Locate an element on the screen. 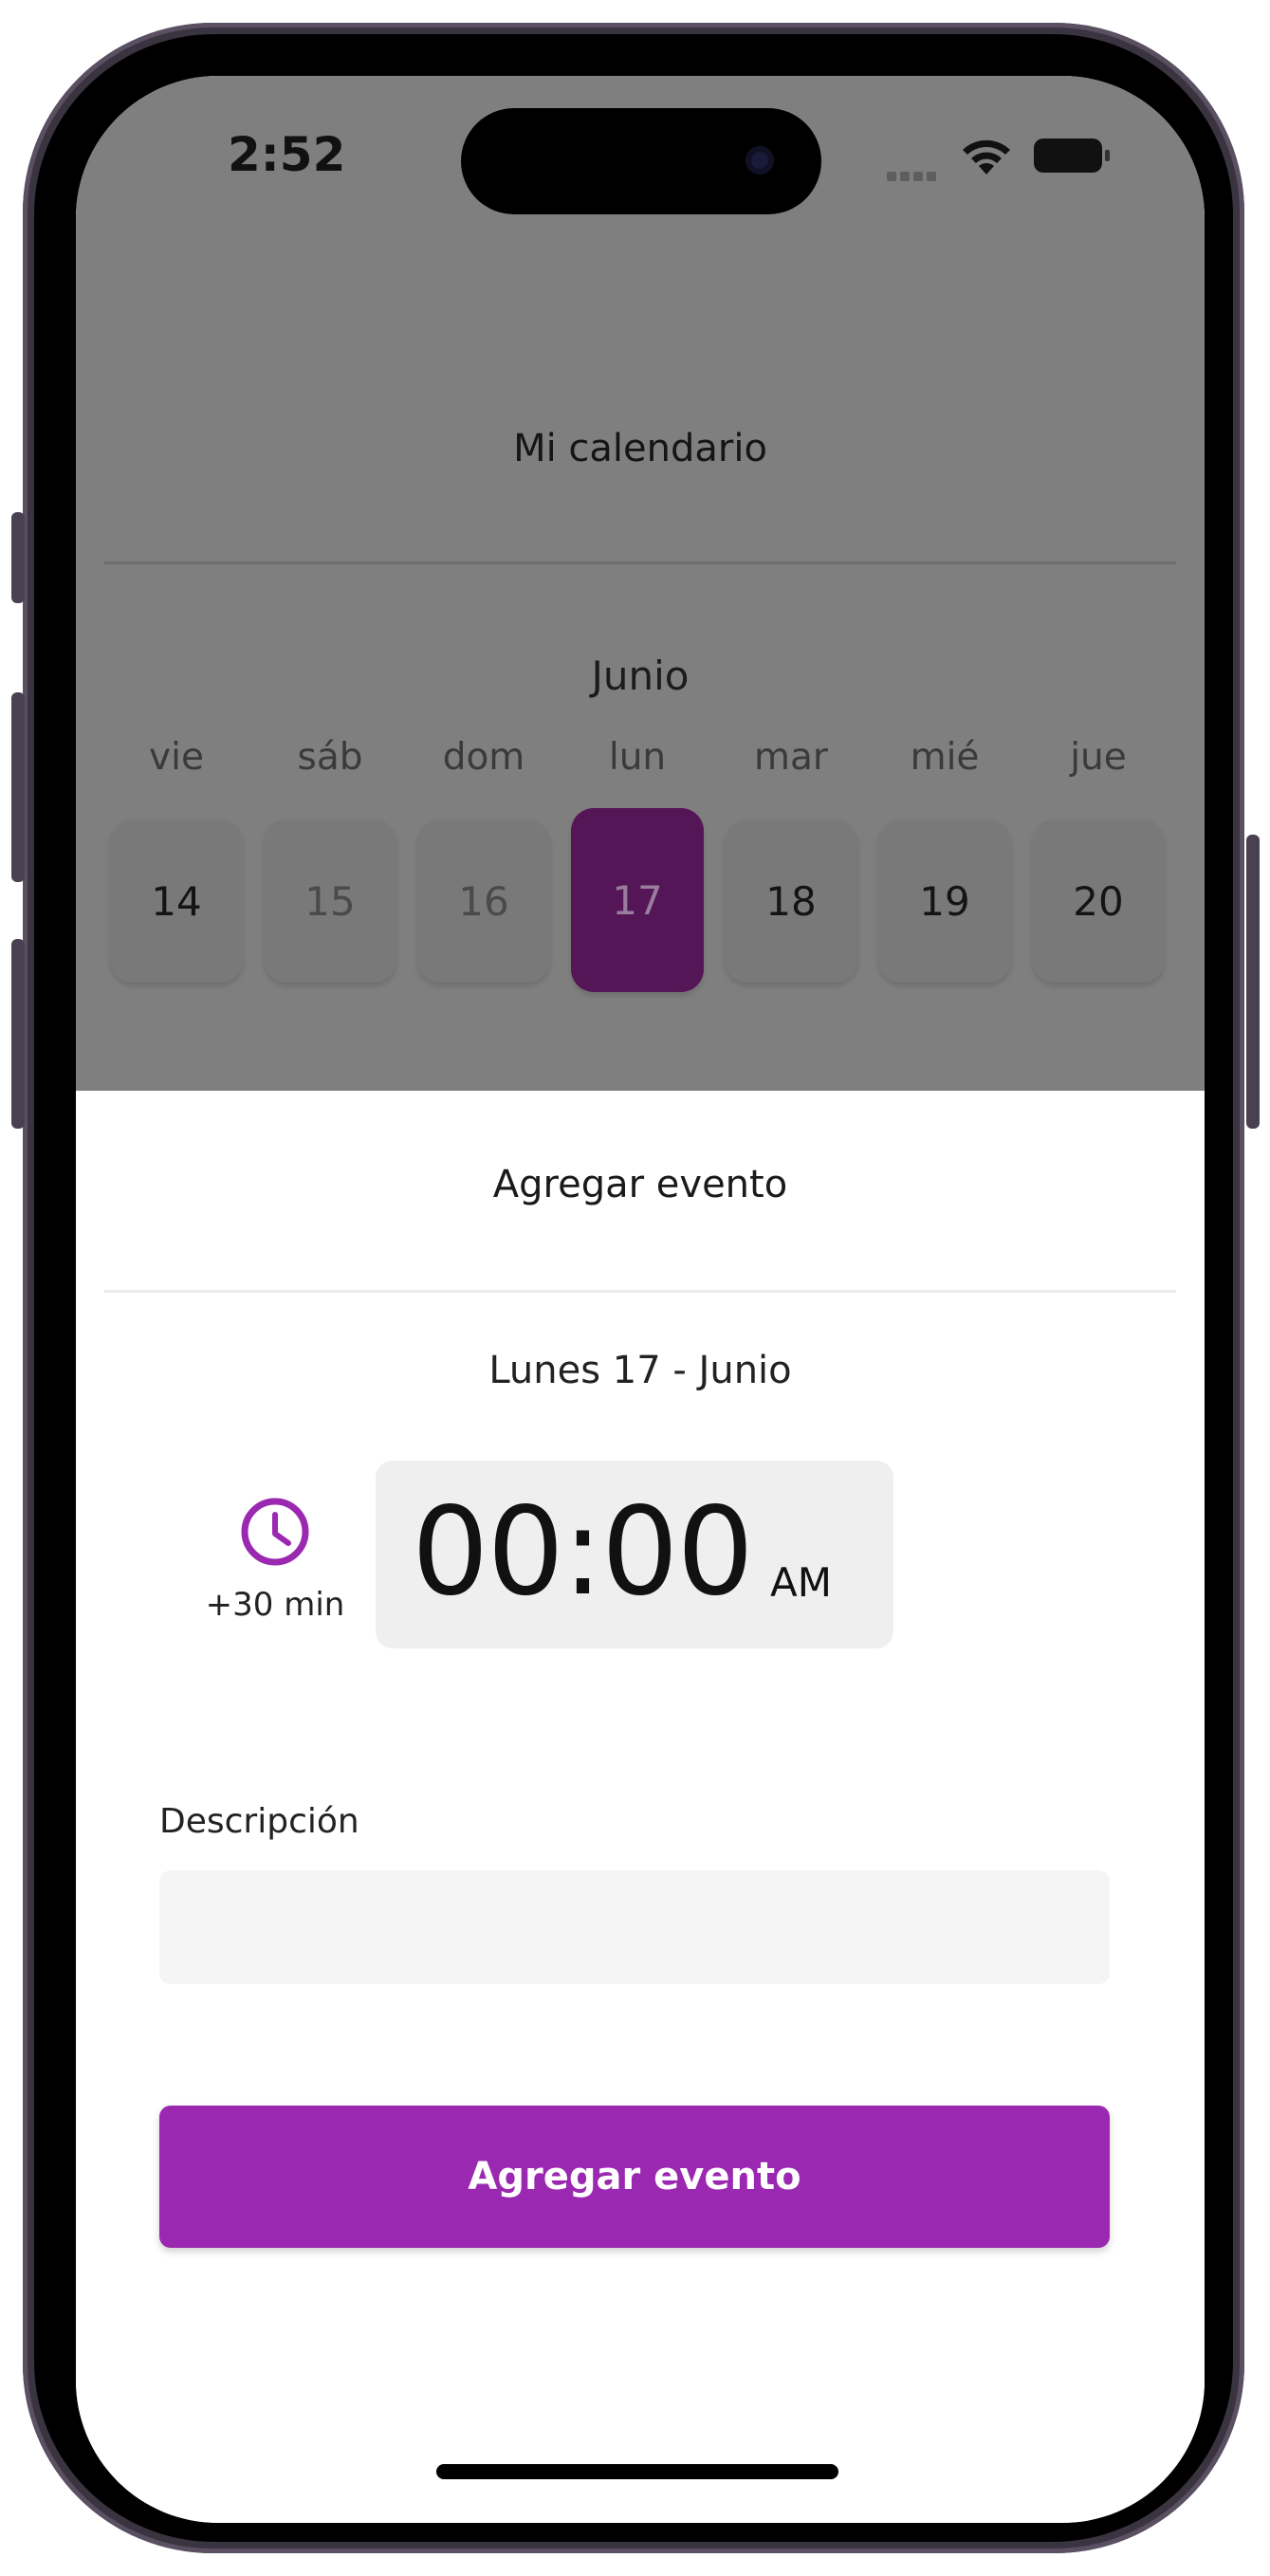  cellular-signal-icon is located at coordinates (918, 174).